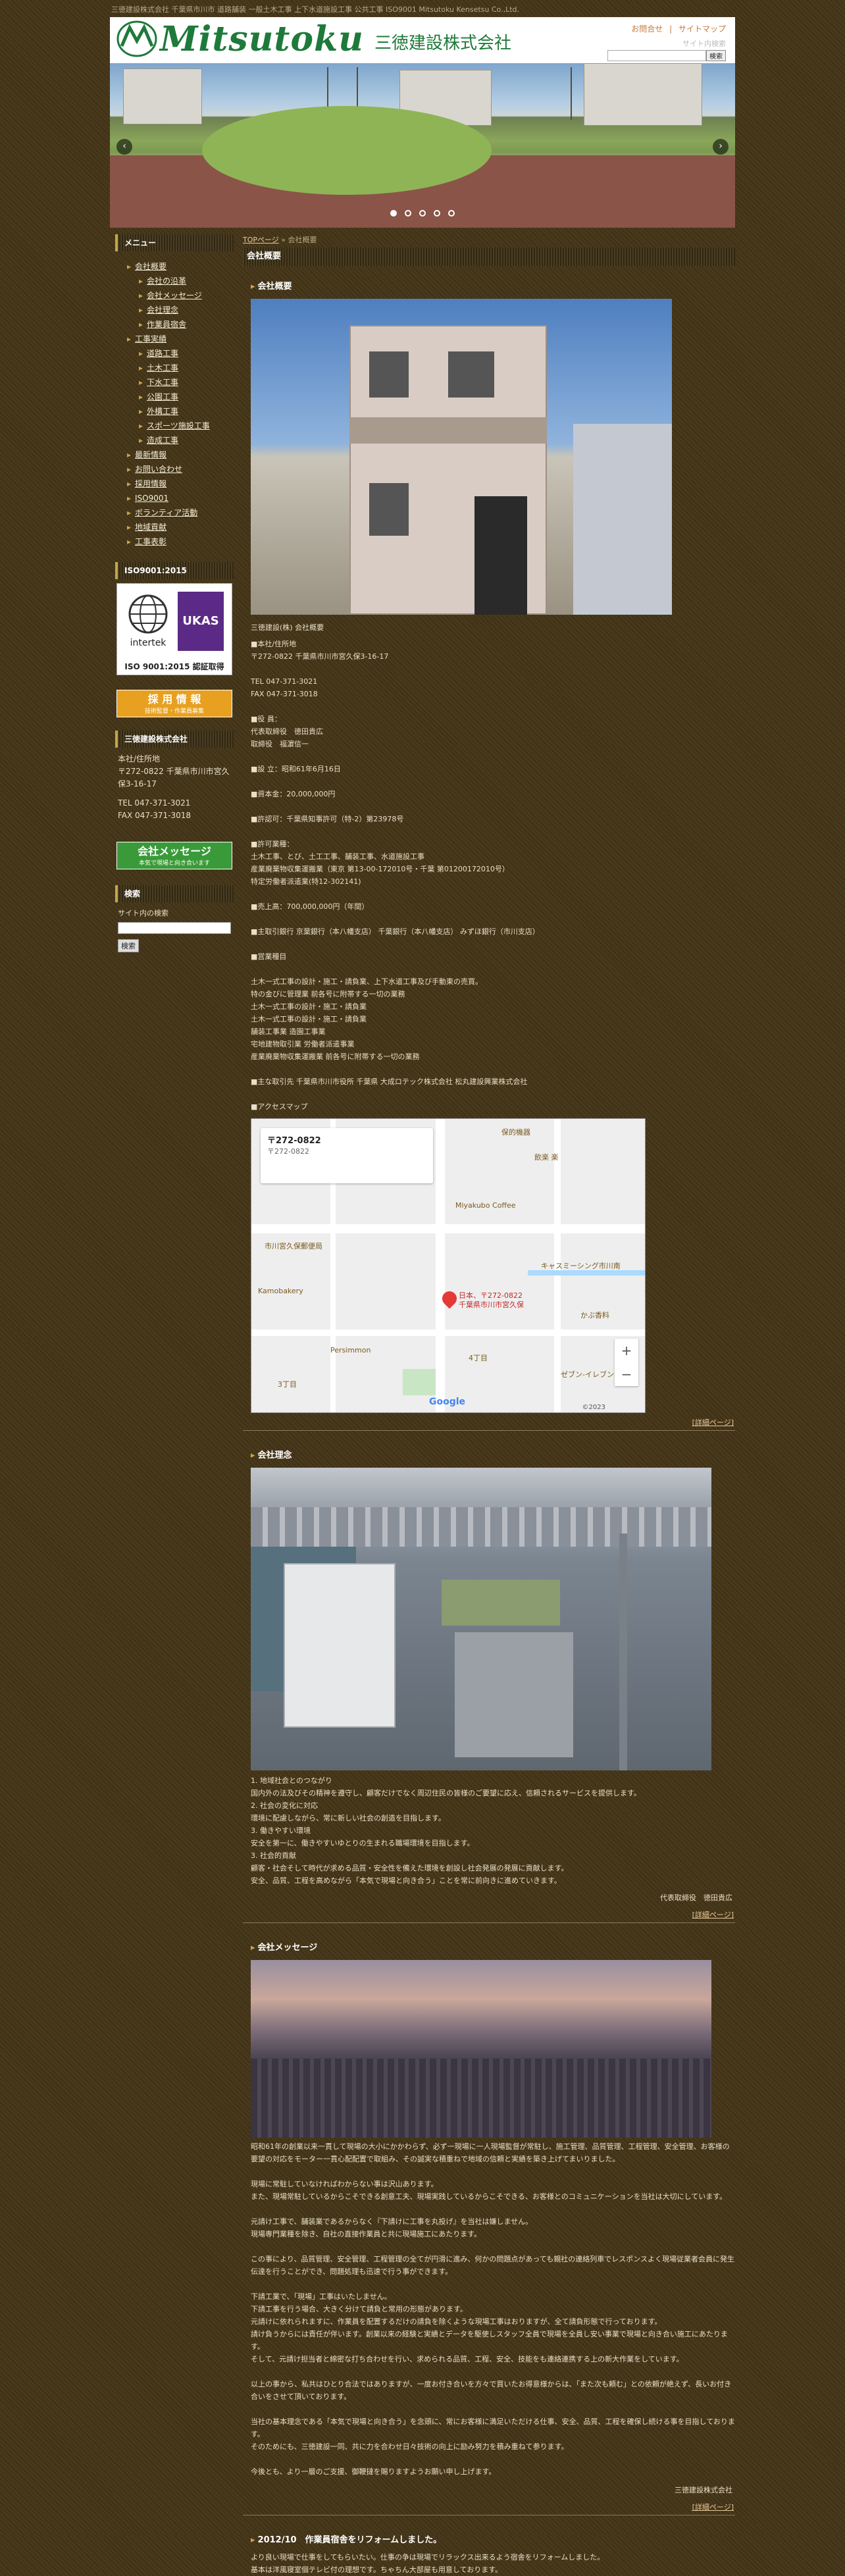 The width and height of the screenshot is (845, 2576). I want to click on logo-company-name: 三徳建設株式会社, so click(443, 43).